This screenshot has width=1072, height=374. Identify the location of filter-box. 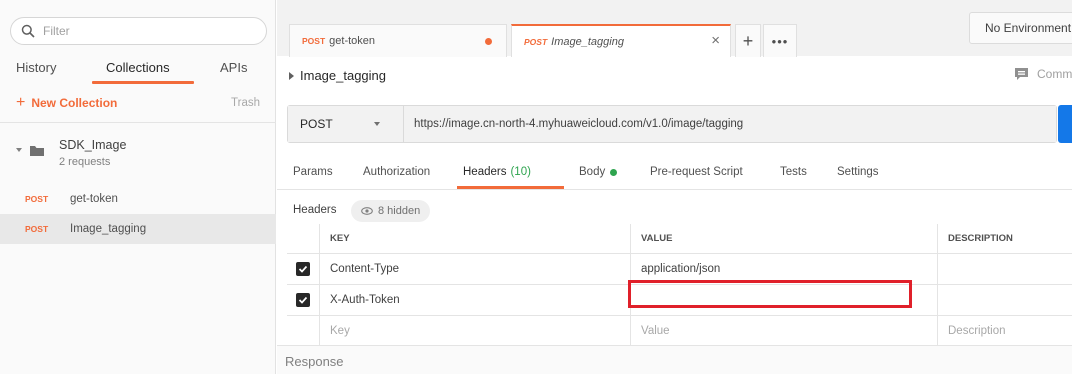
(138, 31).